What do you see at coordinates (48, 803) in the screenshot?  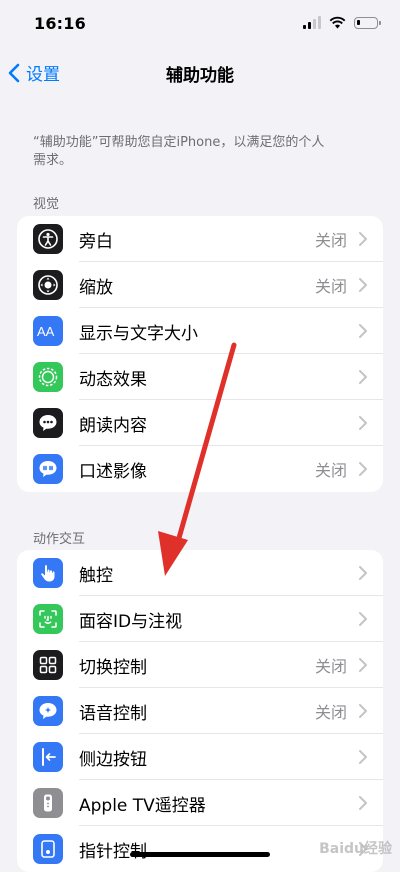 I see `apple-tv-remote-icon` at bounding box center [48, 803].